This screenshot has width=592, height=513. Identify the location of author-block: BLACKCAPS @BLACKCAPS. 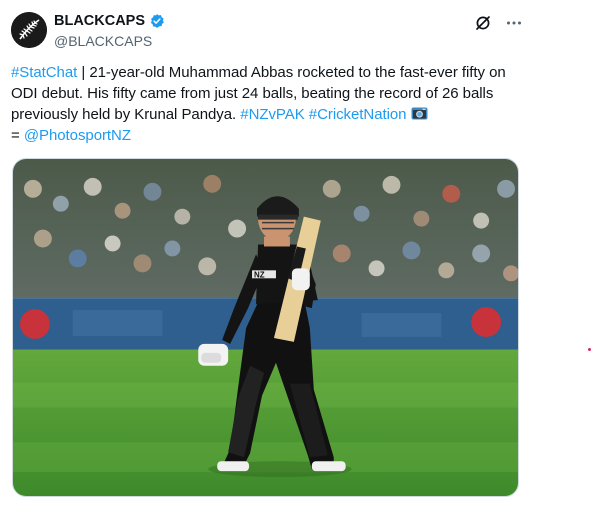
(109, 30).